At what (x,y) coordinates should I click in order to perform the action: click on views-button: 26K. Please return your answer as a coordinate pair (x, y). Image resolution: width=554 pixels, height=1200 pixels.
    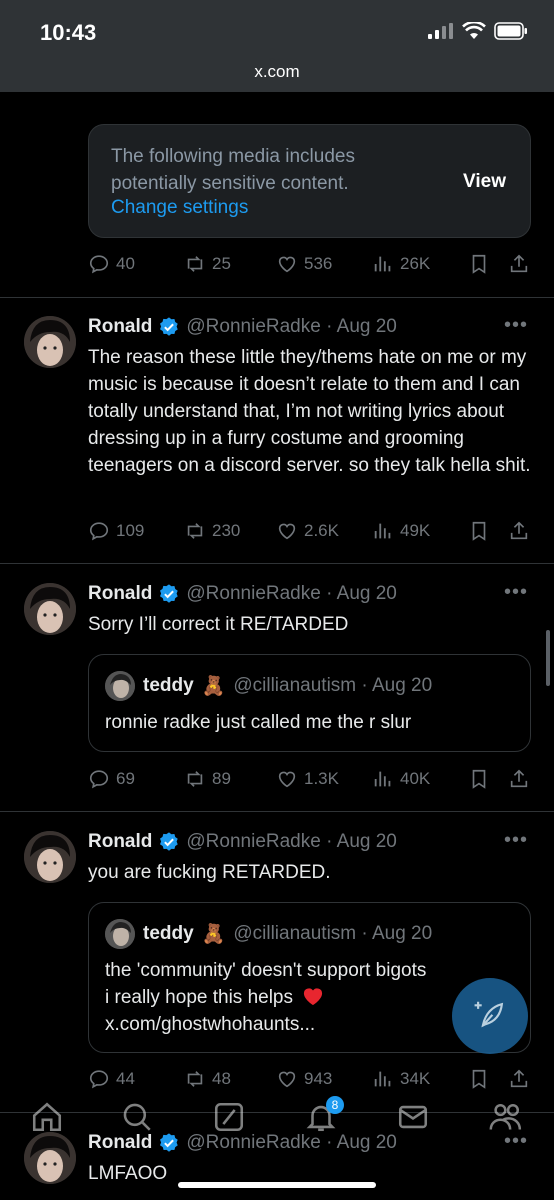
    Looking at the image, I should click on (401, 264).